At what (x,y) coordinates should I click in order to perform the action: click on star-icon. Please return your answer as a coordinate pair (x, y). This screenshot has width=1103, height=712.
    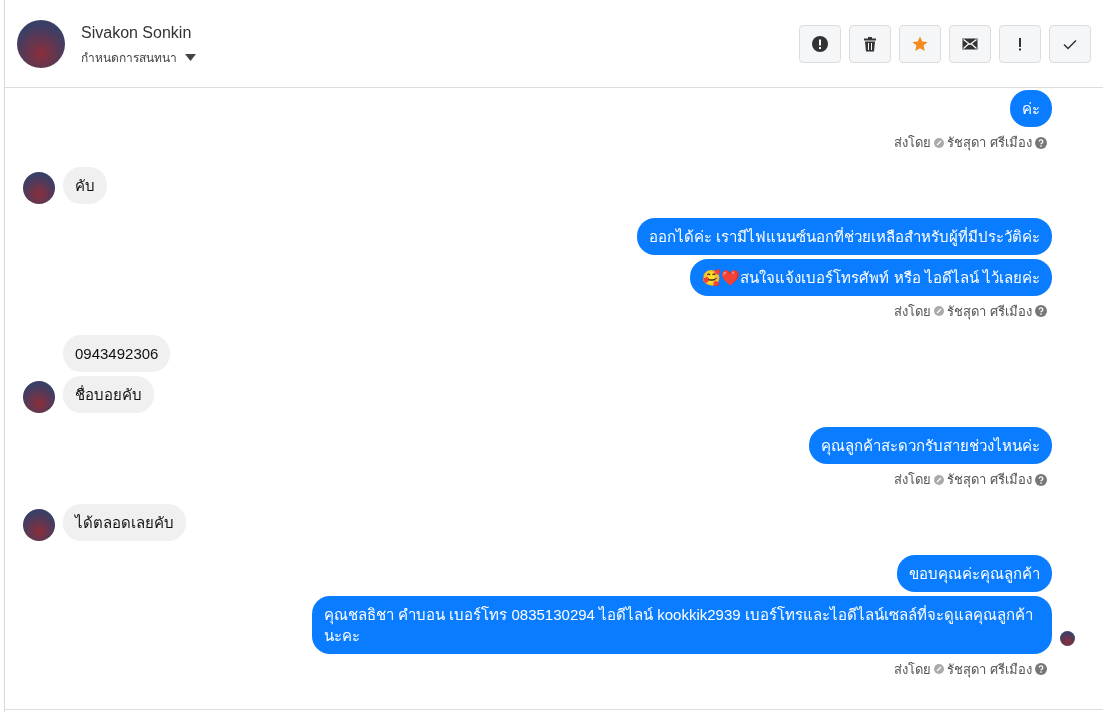
    Looking at the image, I should click on (920, 43).